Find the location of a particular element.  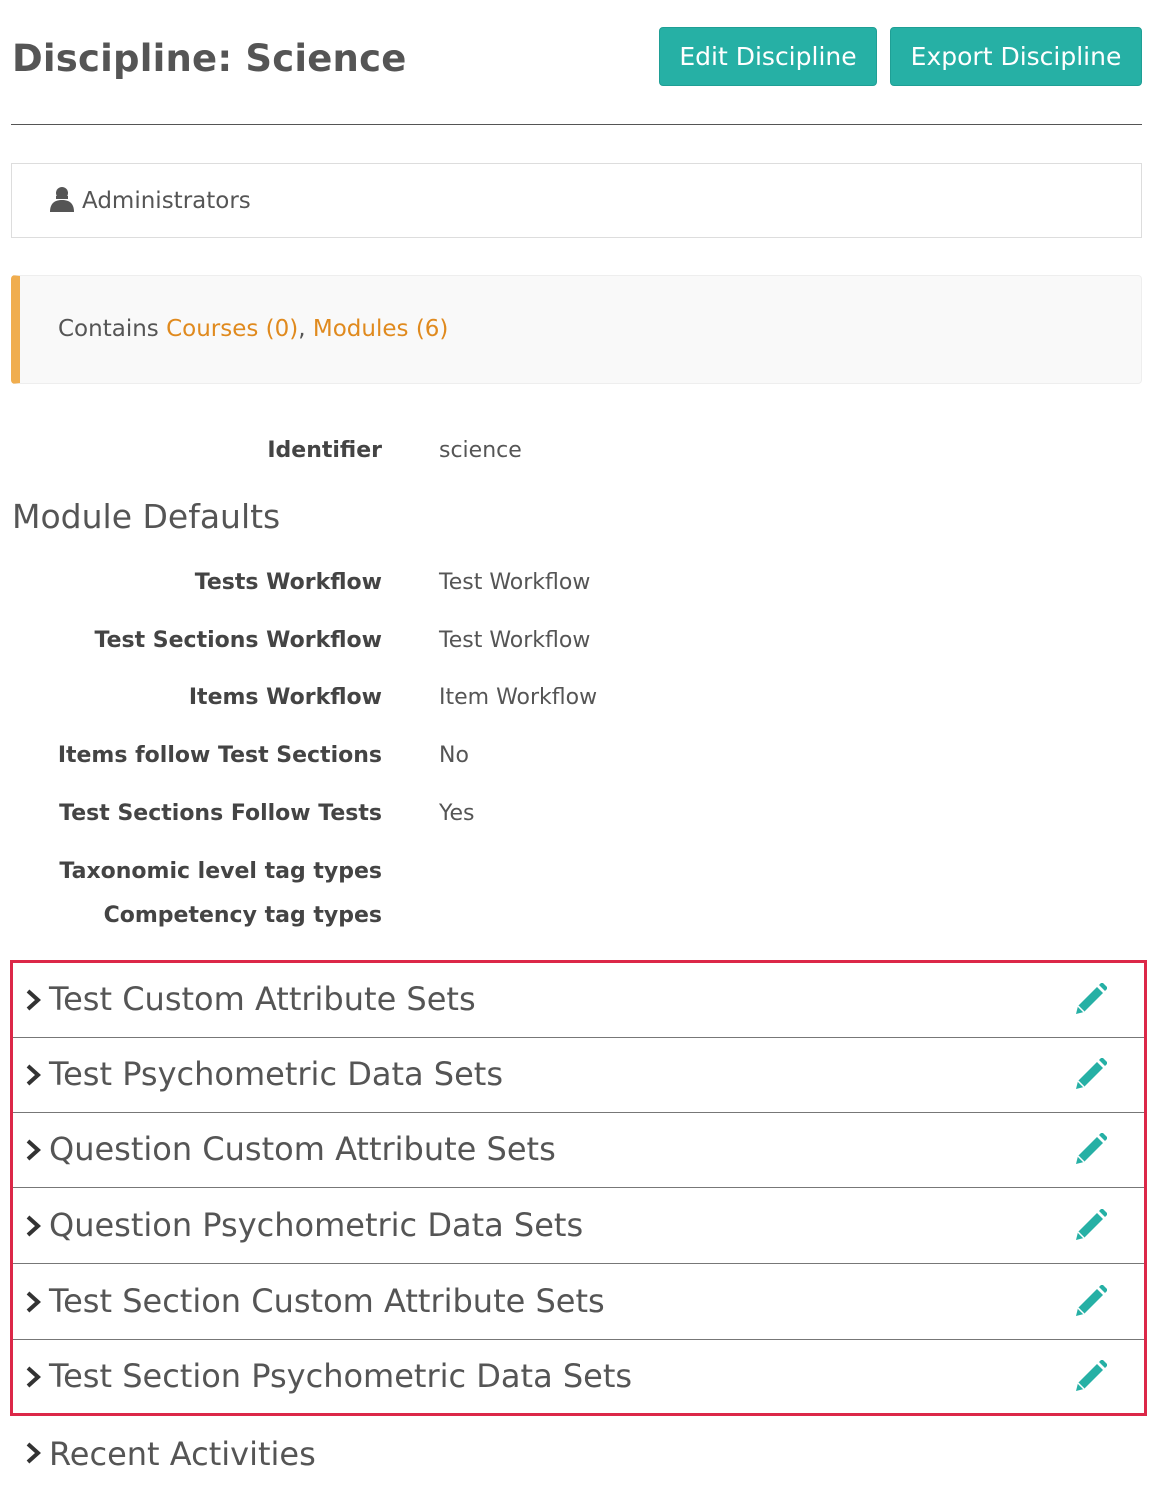

export-discipline-button: Export Discipline is located at coordinates (1016, 56).